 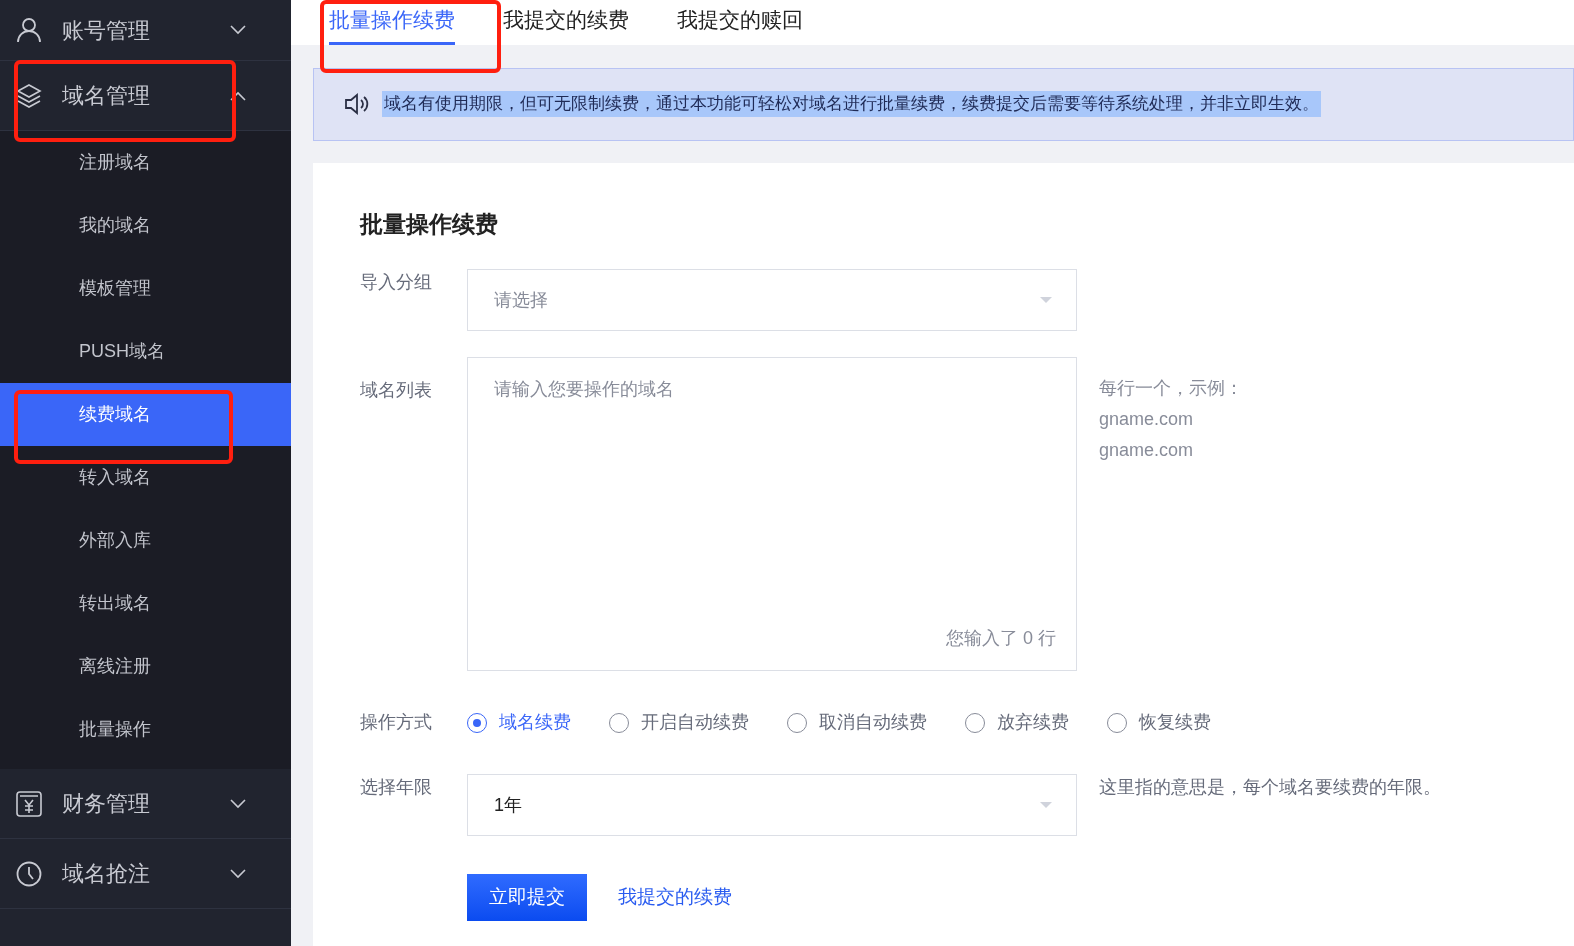 I want to click on layers-icon, so click(x=29, y=95).